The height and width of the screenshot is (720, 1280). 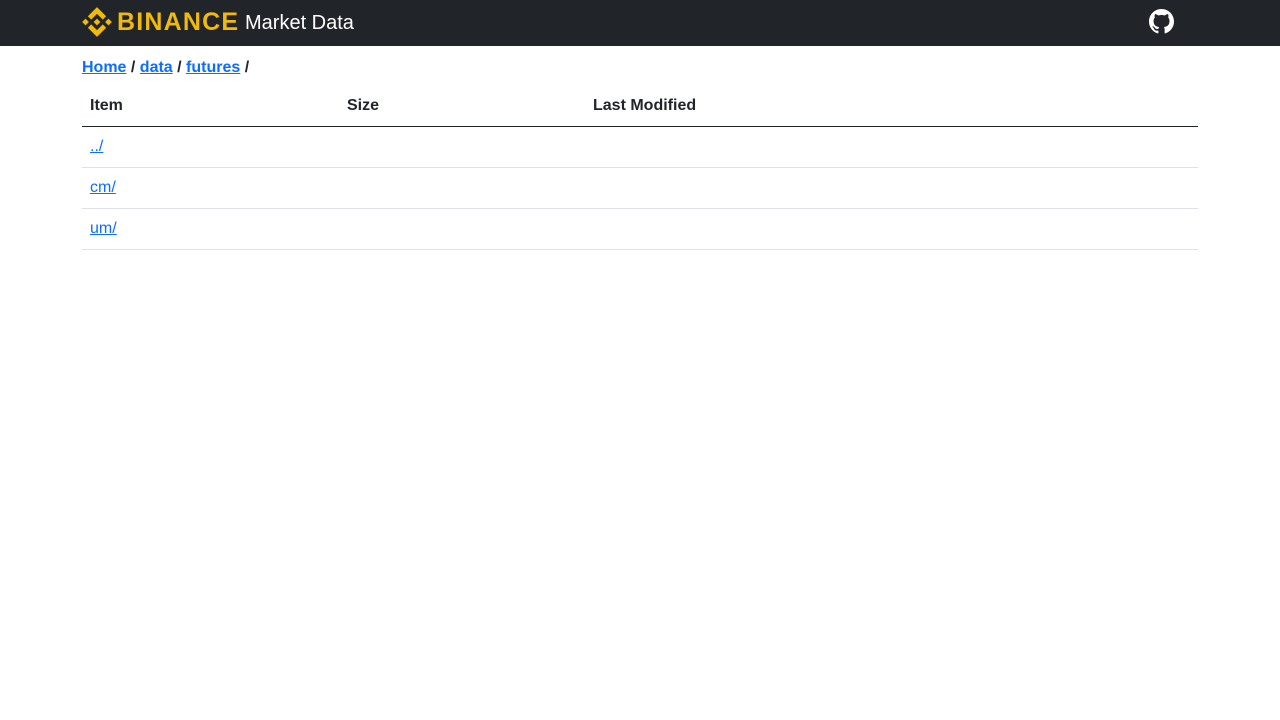 What do you see at coordinates (156, 67) in the screenshot?
I see `breadcrumb-data-link: data` at bounding box center [156, 67].